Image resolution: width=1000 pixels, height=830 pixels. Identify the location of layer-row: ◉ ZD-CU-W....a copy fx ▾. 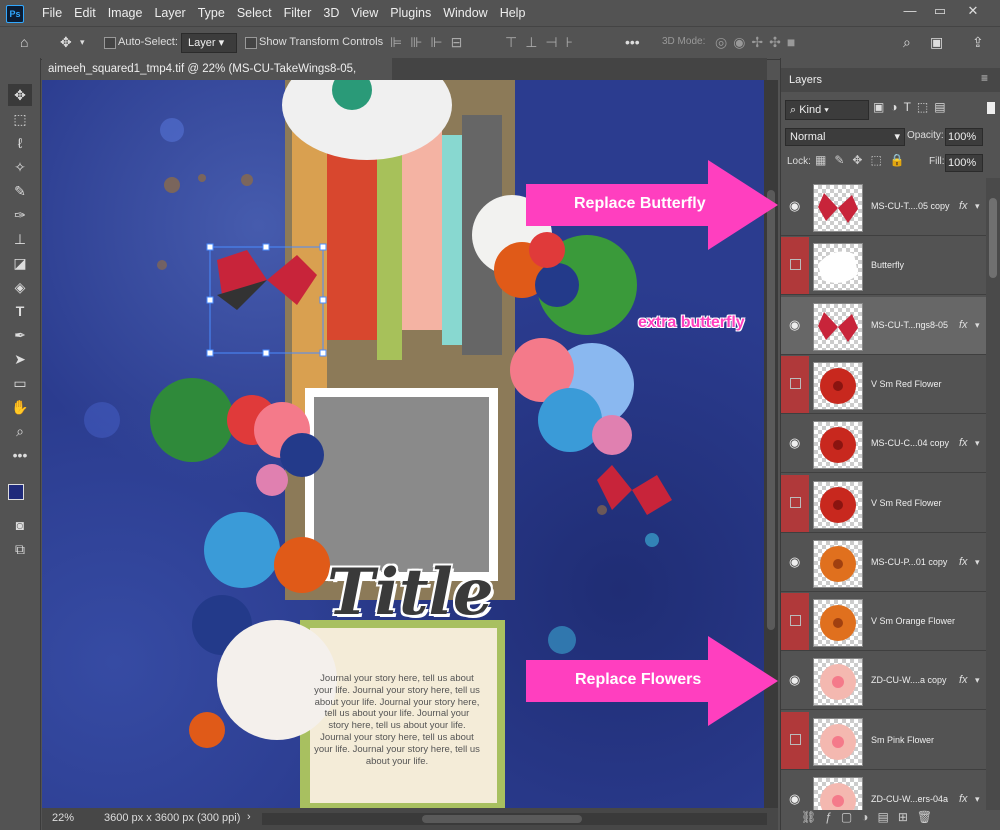
(883, 681).